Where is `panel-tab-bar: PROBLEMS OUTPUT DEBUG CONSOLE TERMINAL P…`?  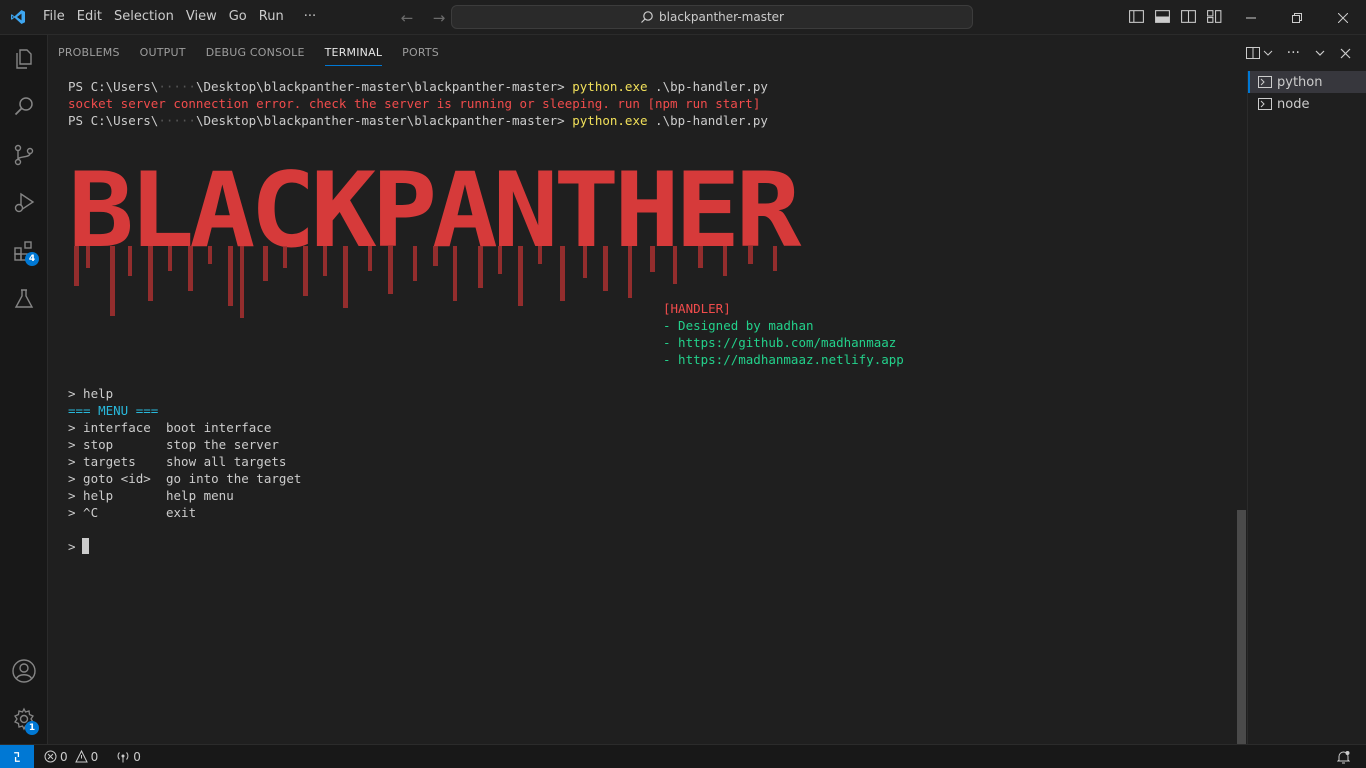 panel-tab-bar: PROBLEMS OUTPUT DEBUG CONSOLE TERMINAL P… is located at coordinates (707, 53).